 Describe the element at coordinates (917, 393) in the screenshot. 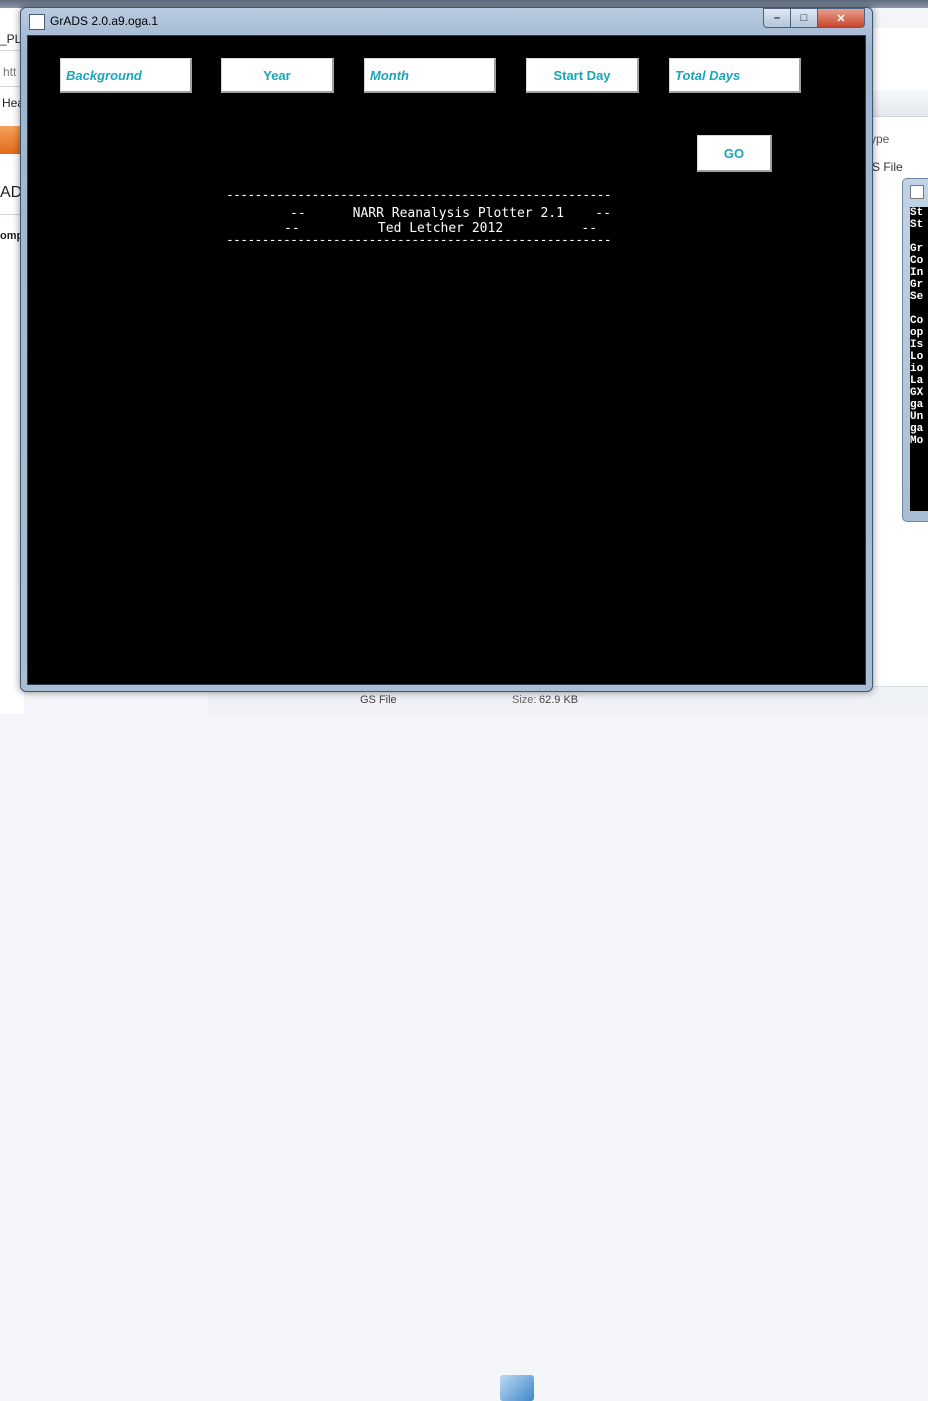

I see `console-line: GX` at that location.